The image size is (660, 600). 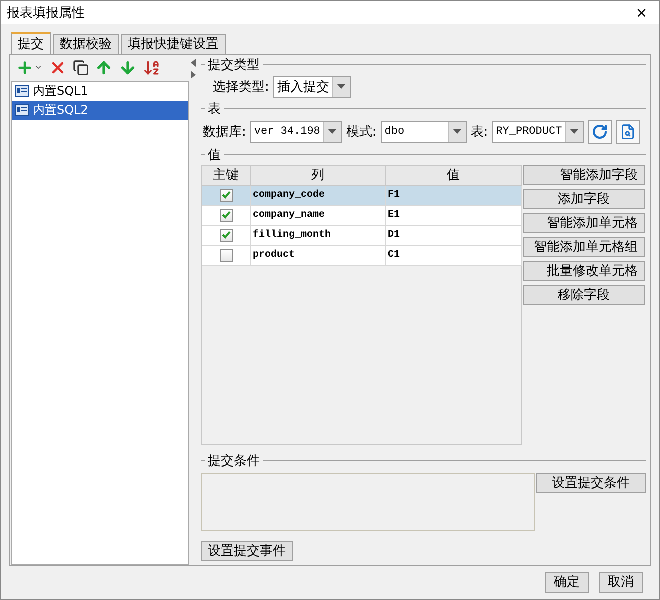 I want to click on section-title: 提交条件, so click(x=234, y=461).